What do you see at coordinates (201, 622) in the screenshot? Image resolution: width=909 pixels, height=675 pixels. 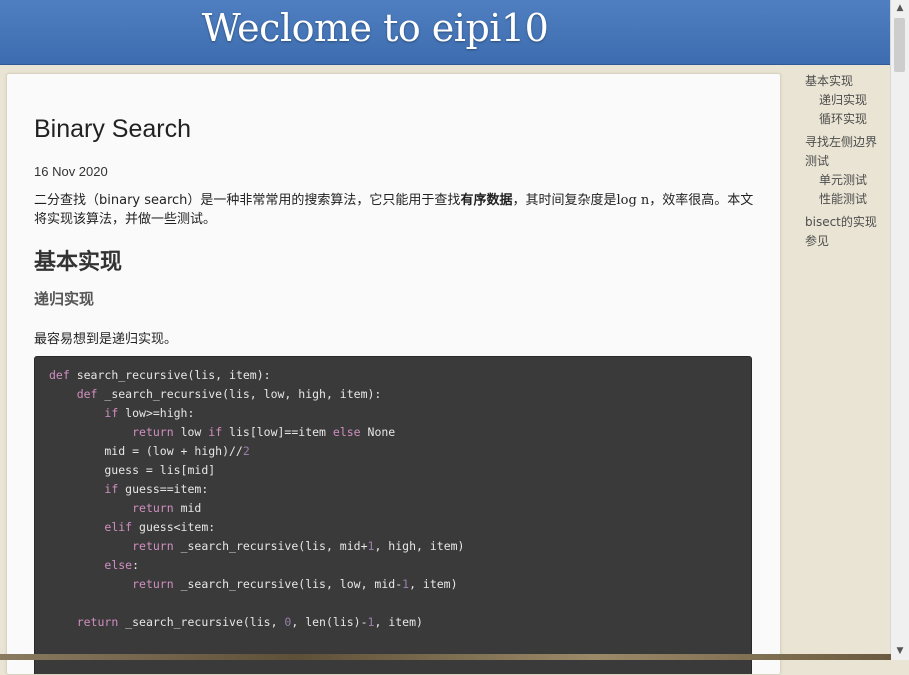 I see `code-text: _search_recursive(lis,` at bounding box center [201, 622].